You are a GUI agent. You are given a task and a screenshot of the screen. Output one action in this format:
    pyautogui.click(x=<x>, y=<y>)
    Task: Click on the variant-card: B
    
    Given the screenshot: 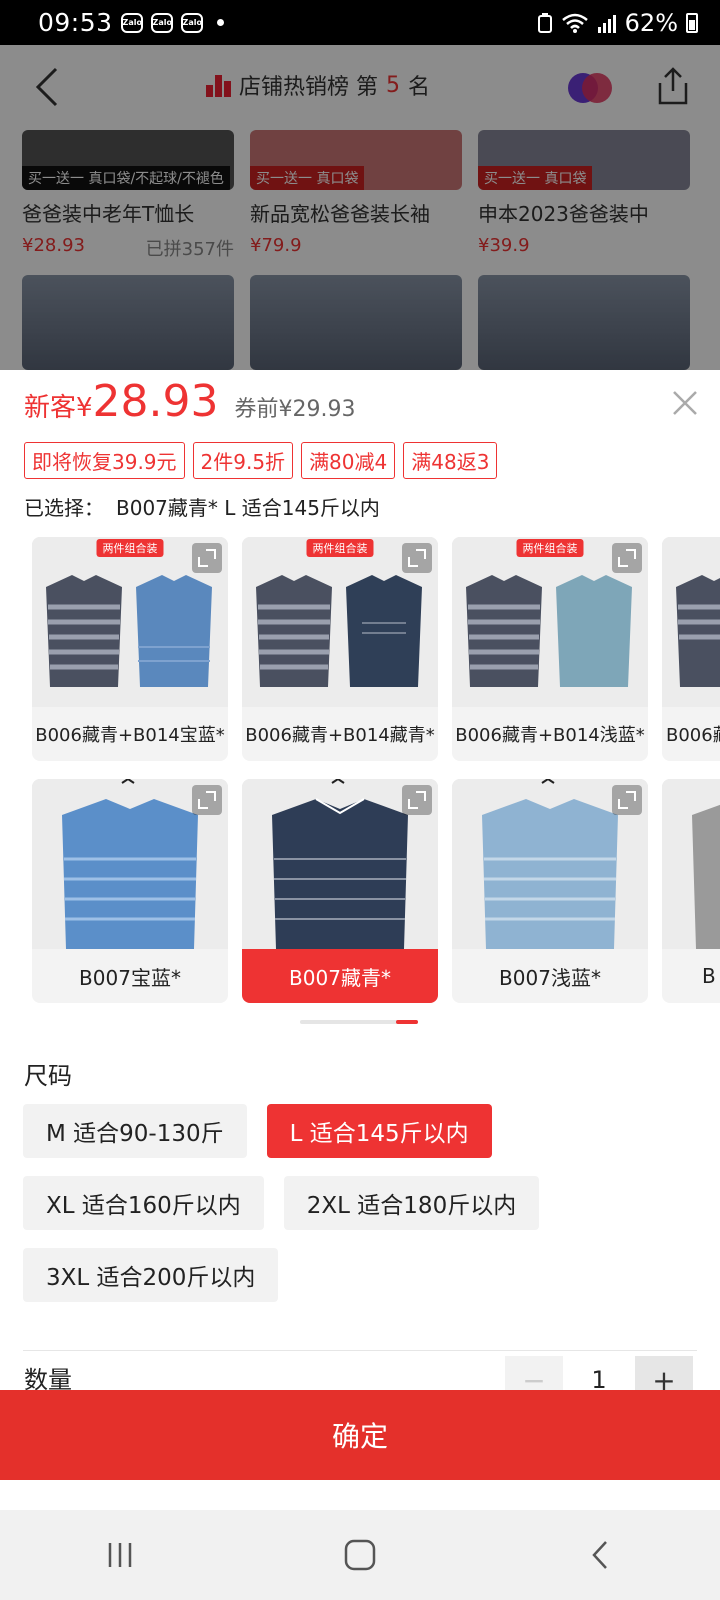 What is the action you would take?
    pyautogui.click(x=691, y=891)
    